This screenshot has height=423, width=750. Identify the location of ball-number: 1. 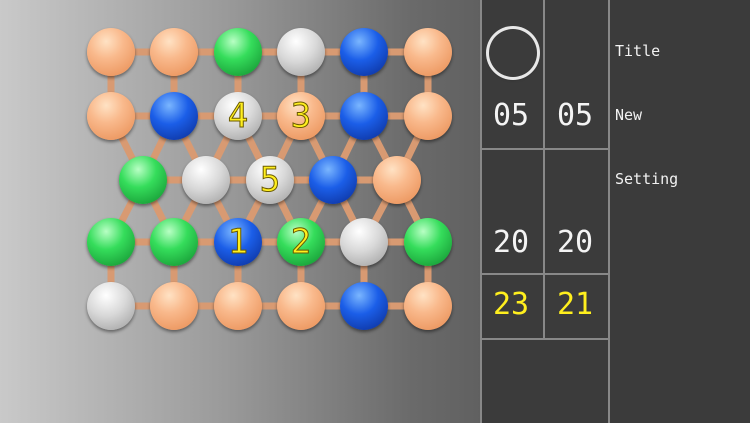
(238, 242).